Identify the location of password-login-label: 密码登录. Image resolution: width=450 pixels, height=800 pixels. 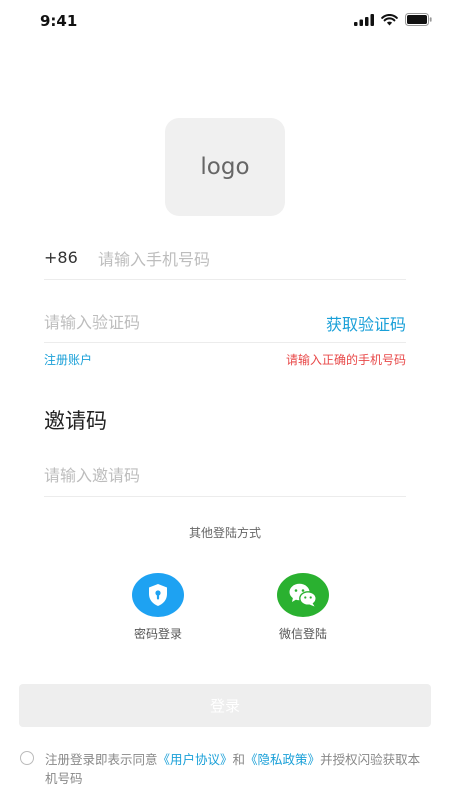
(157, 634).